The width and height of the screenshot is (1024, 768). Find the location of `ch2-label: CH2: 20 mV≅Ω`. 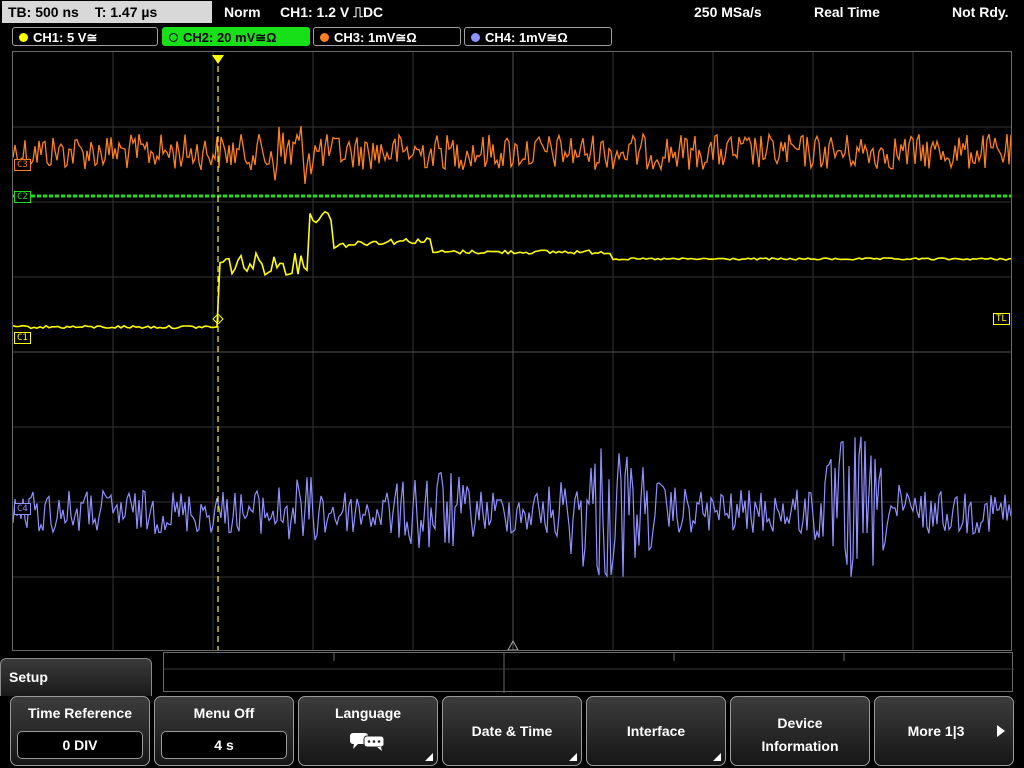

ch2-label: CH2: 20 mV≅Ω is located at coordinates (230, 37).